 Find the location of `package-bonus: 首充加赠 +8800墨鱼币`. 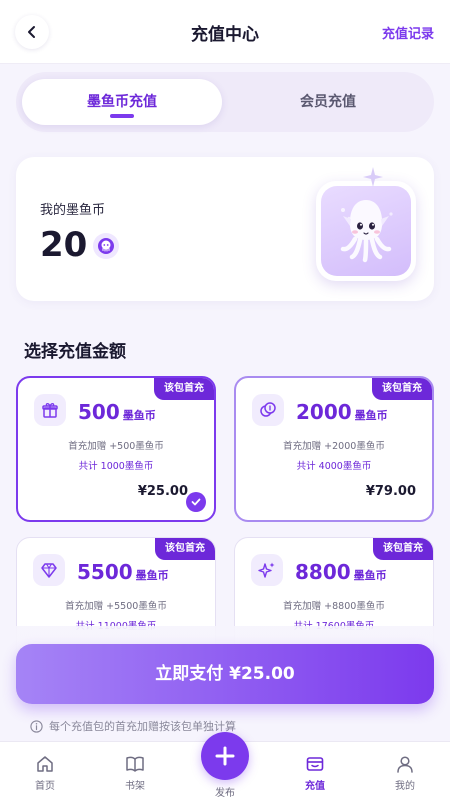

package-bonus: 首充加赠 +8800墨鱼币 is located at coordinates (334, 606).